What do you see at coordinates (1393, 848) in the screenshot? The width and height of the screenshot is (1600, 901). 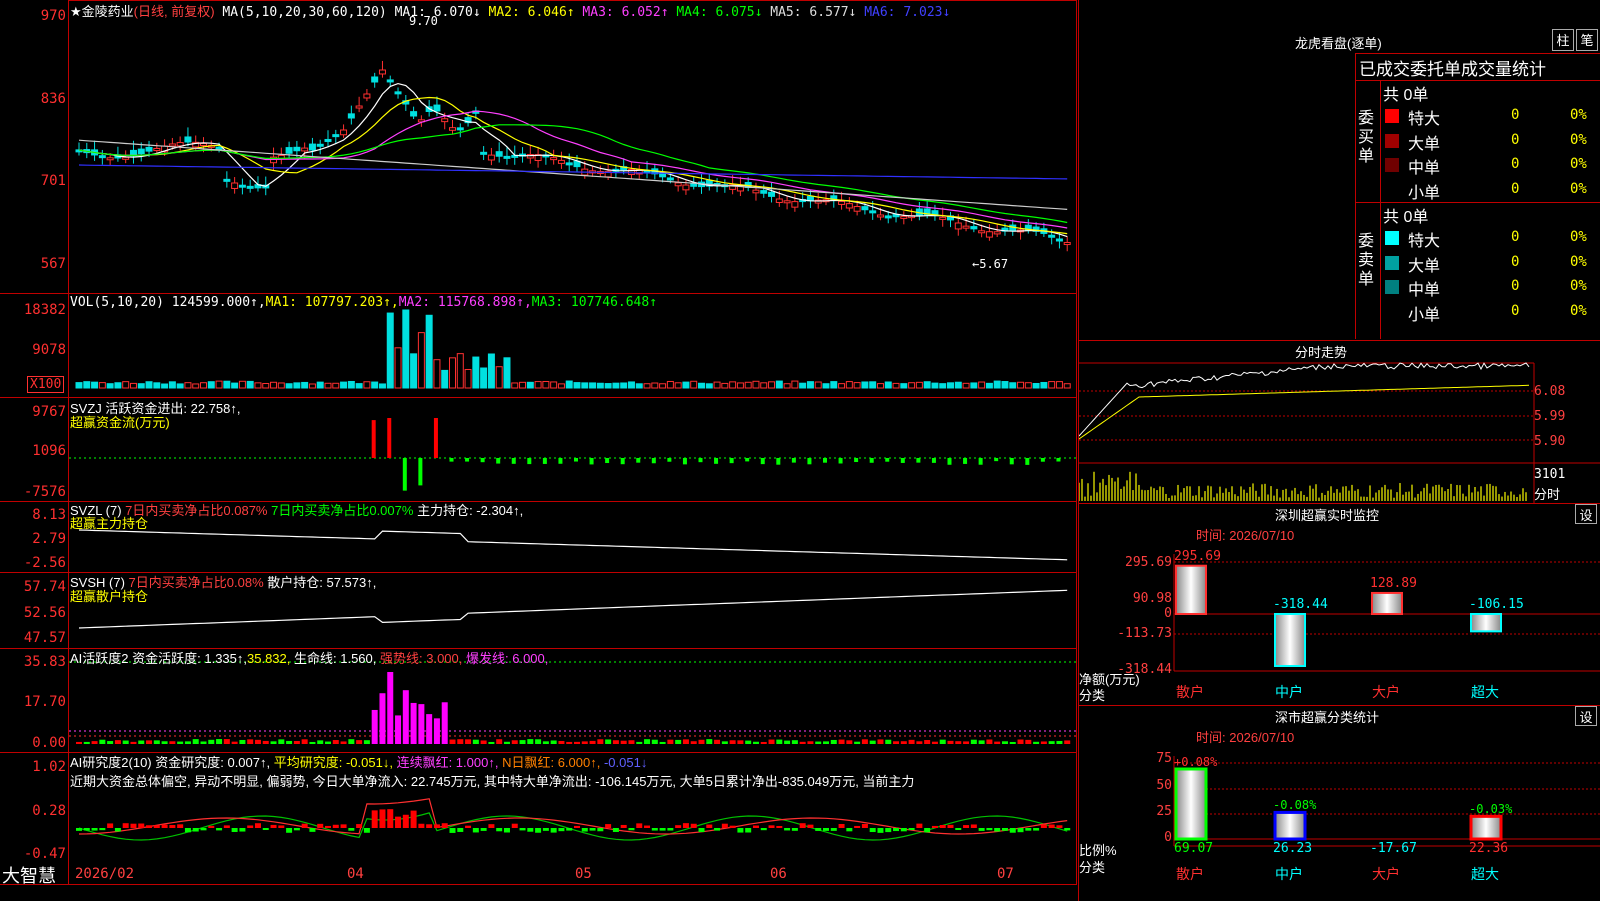 I see `ratio-value-label: -17.67` at bounding box center [1393, 848].